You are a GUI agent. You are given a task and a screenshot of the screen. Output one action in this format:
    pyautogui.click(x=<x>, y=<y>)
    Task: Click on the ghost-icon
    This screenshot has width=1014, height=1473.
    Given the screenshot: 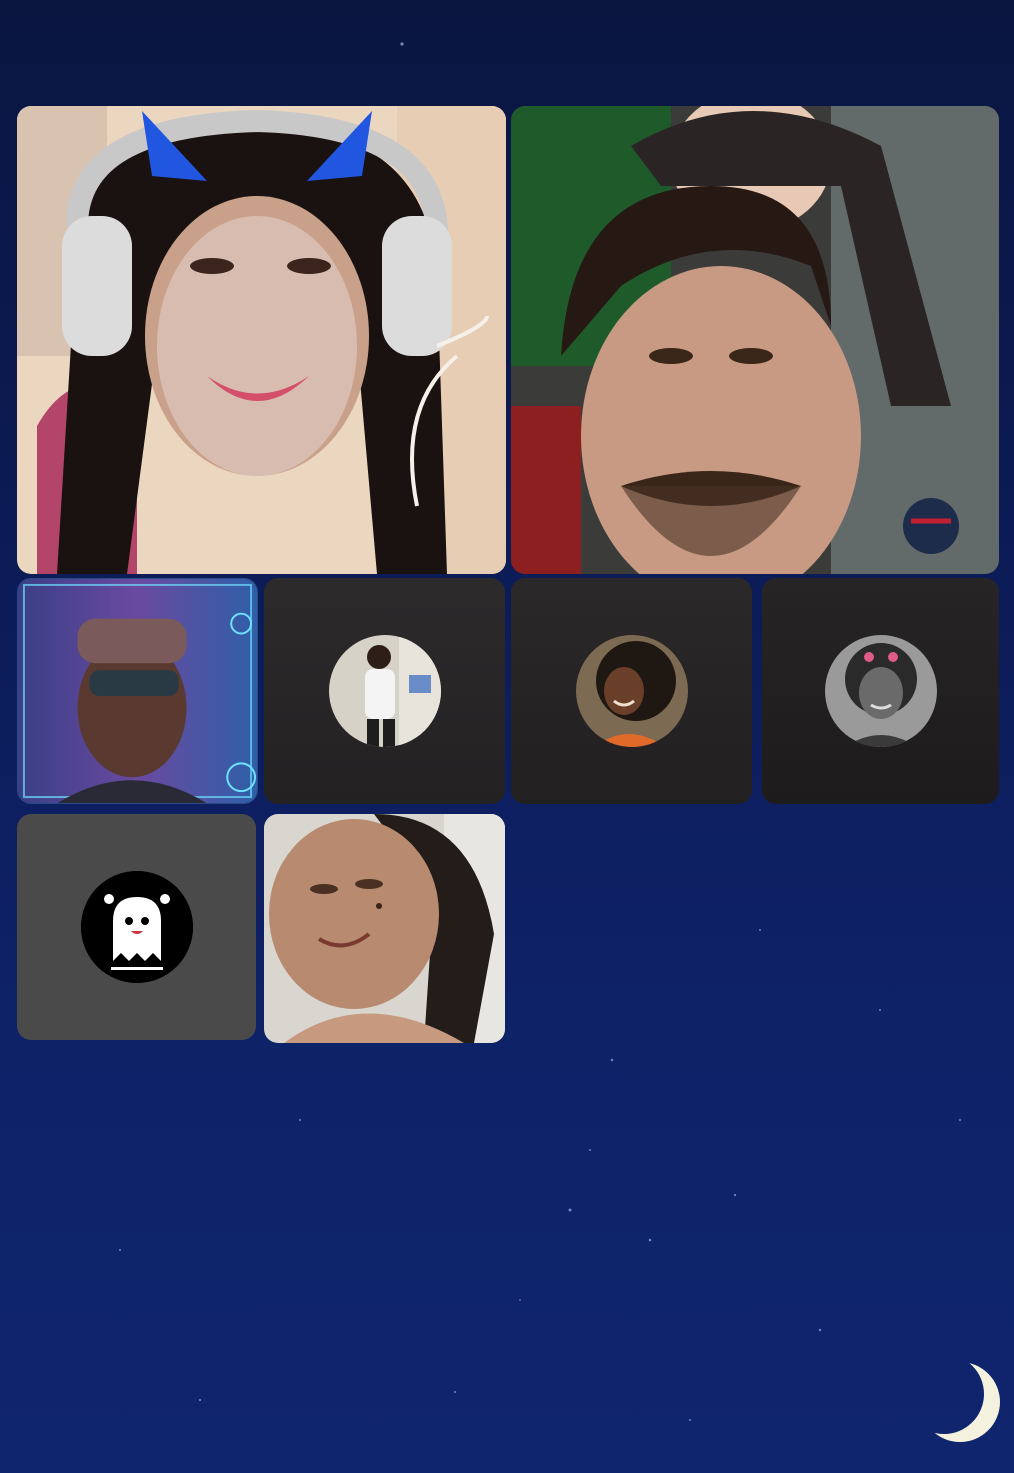 What is the action you would take?
    pyautogui.click(x=136, y=927)
    